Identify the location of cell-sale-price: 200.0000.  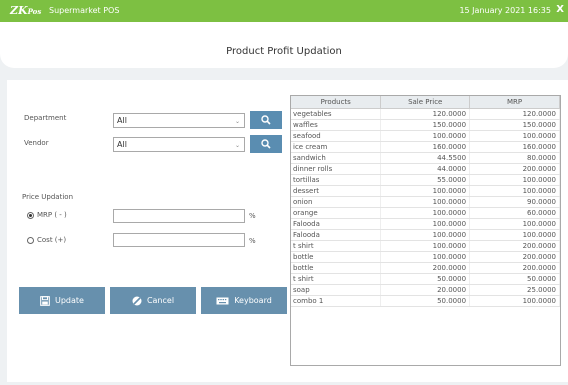
(425, 268).